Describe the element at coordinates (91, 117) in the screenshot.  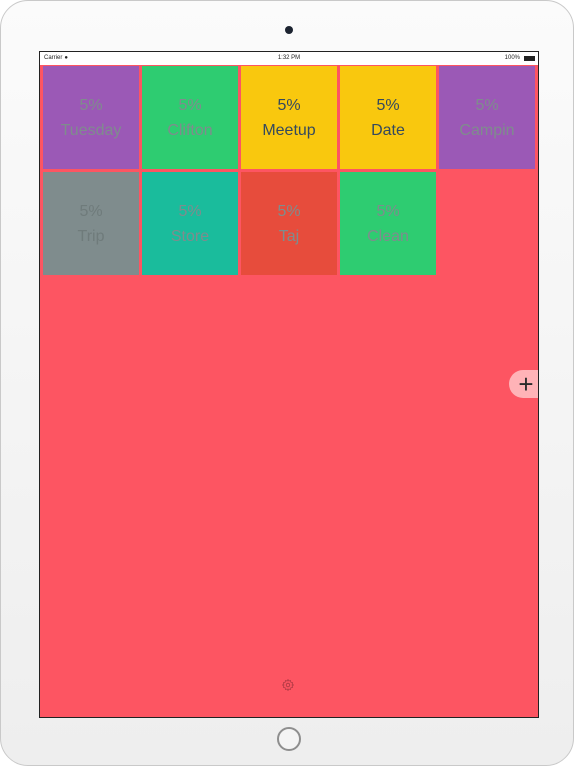
I see `tile-tuesday: 5% Tuesday` at that location.